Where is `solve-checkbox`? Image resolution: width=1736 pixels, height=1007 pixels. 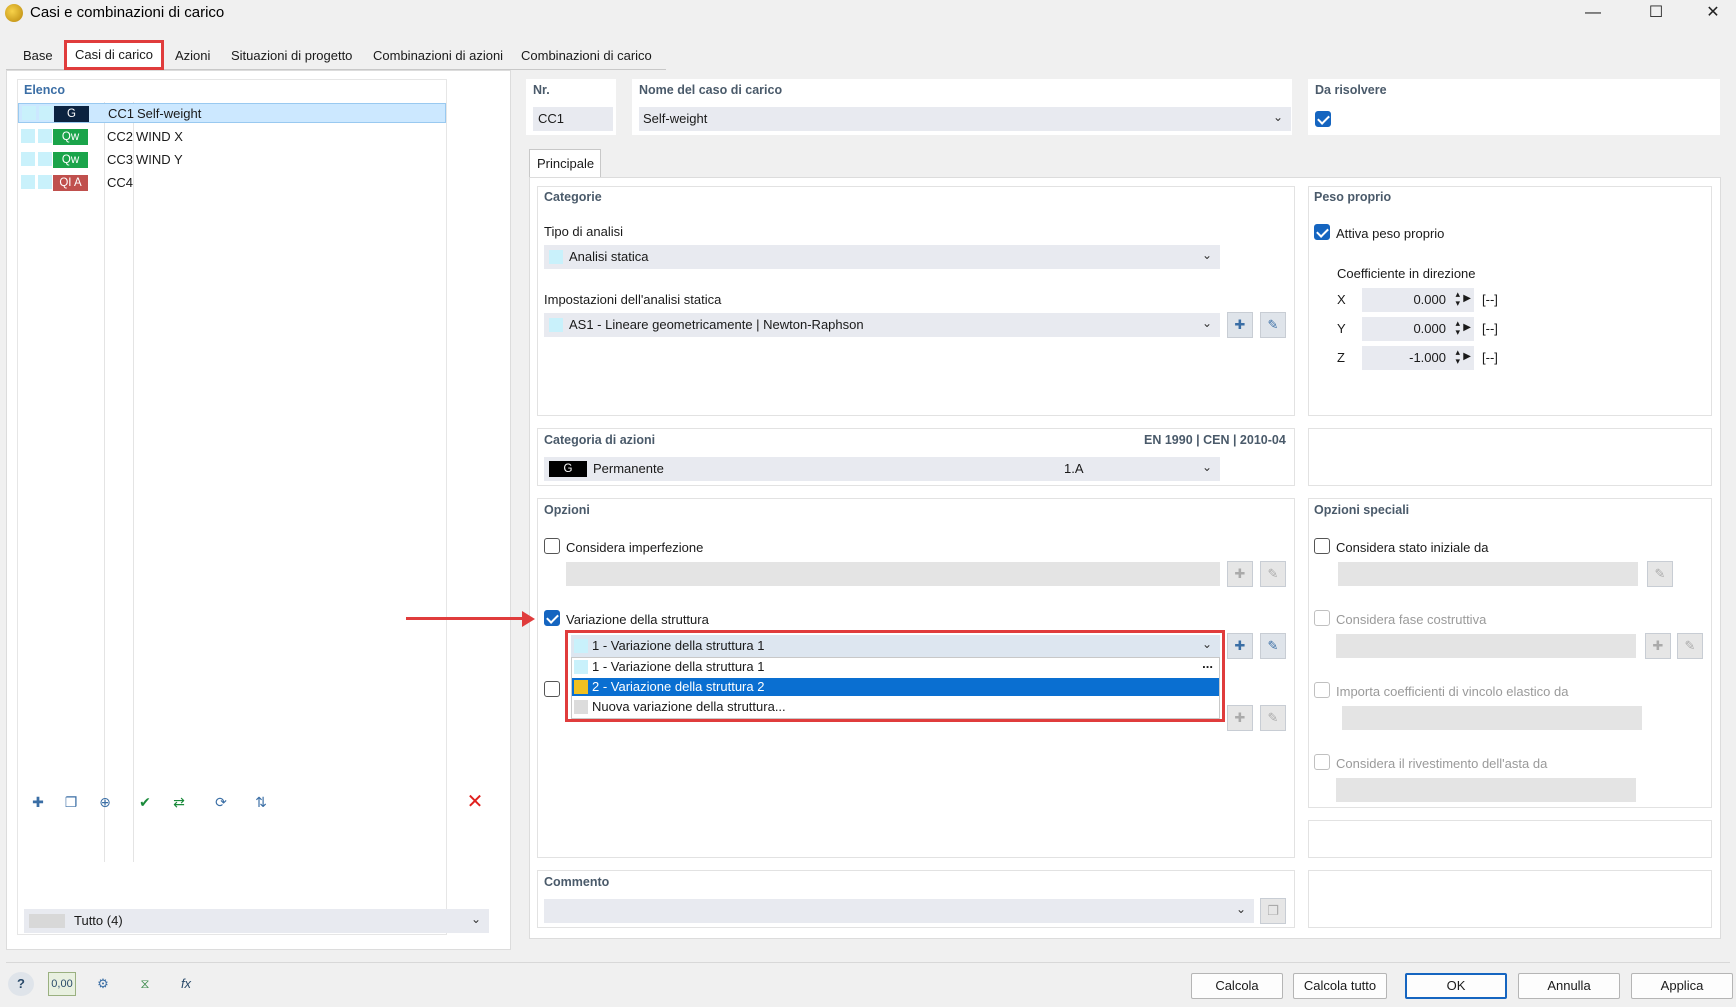
solve-checkbox is located at coordinates (1323, 119).